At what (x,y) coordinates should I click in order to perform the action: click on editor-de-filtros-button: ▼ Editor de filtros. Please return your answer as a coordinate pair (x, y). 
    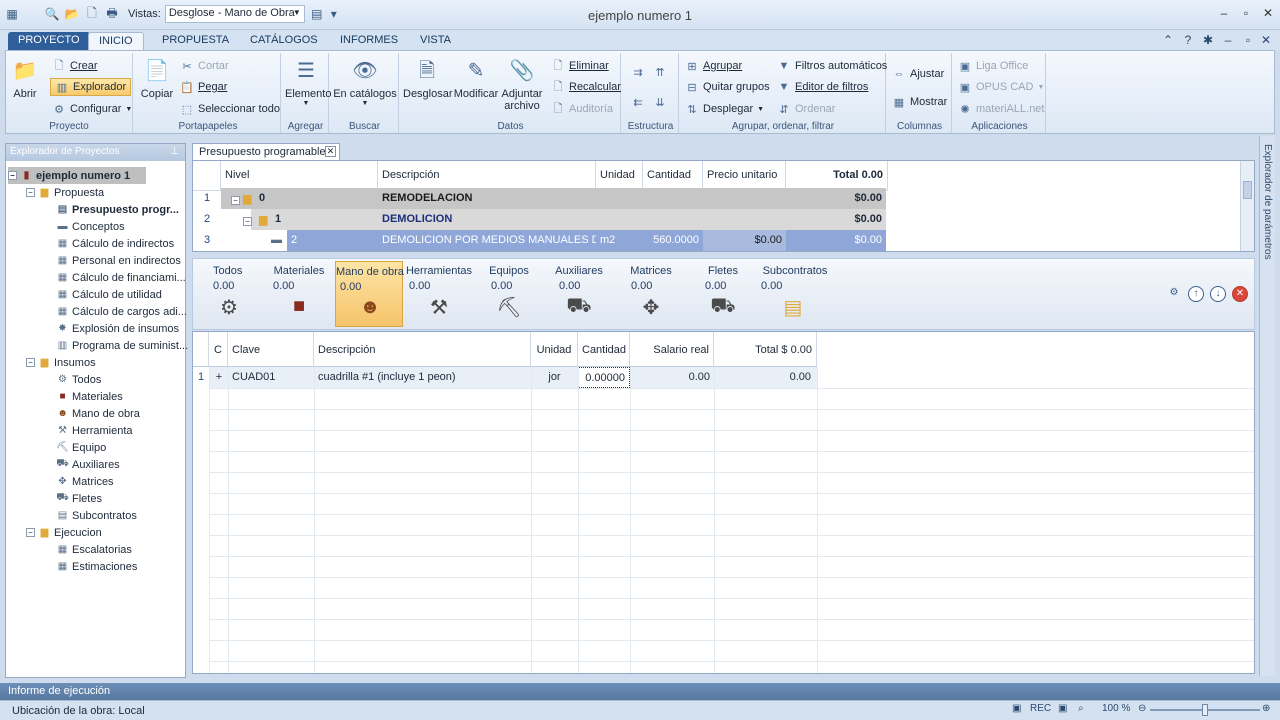
    Looking at the image, I should click on (823, 87).